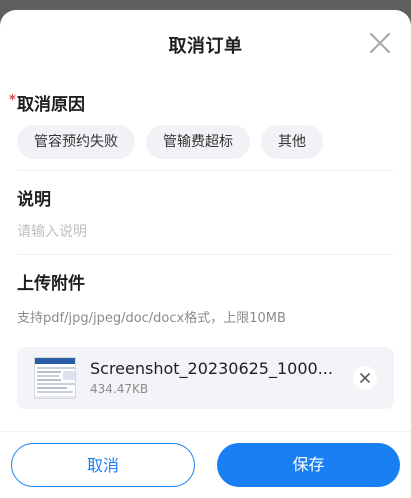 The width and height of the screenshot is (411, 498). I want to click on cancel-button: 取消, so click(103, 465).